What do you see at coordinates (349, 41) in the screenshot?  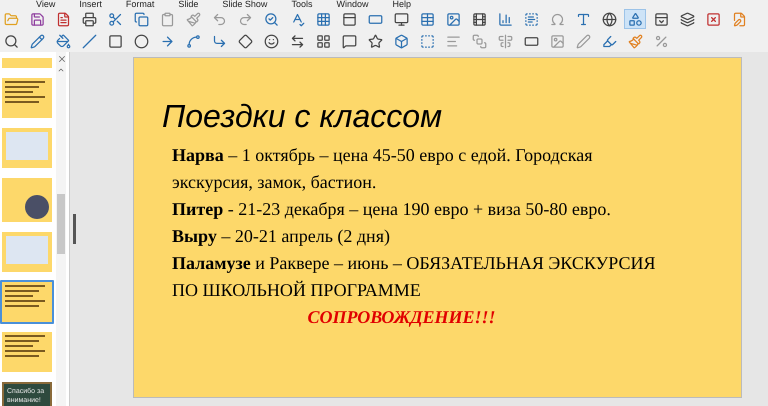 I see `callout-icon` at bounding box center [349, 41].